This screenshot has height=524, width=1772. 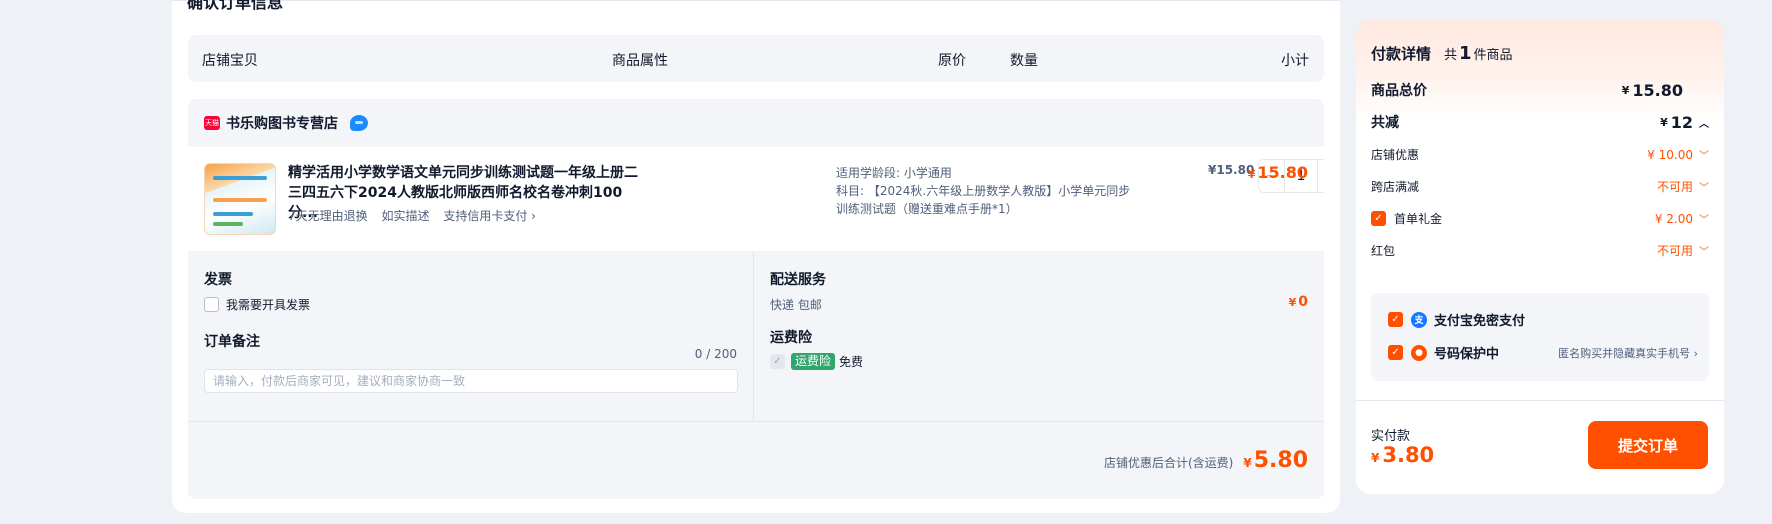 What do you see at coordinates (1652, 90) in the screenshot?
I see `goods-total-value: ¥15.80` at bounding box center [1652, 90].